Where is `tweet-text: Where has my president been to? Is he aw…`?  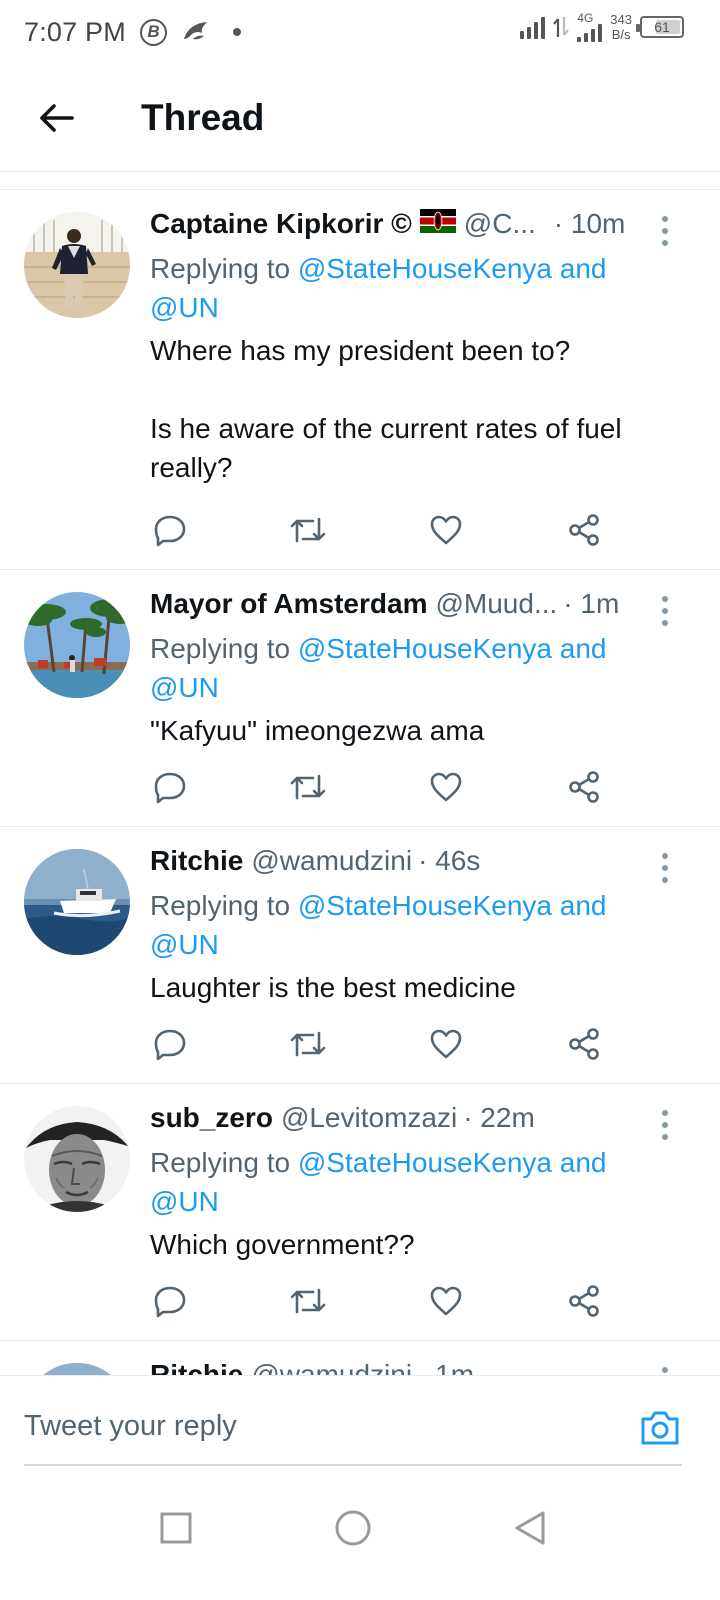
tweet-text: Where has my president been to? Is he aw… is located at coordinates (386, 409).